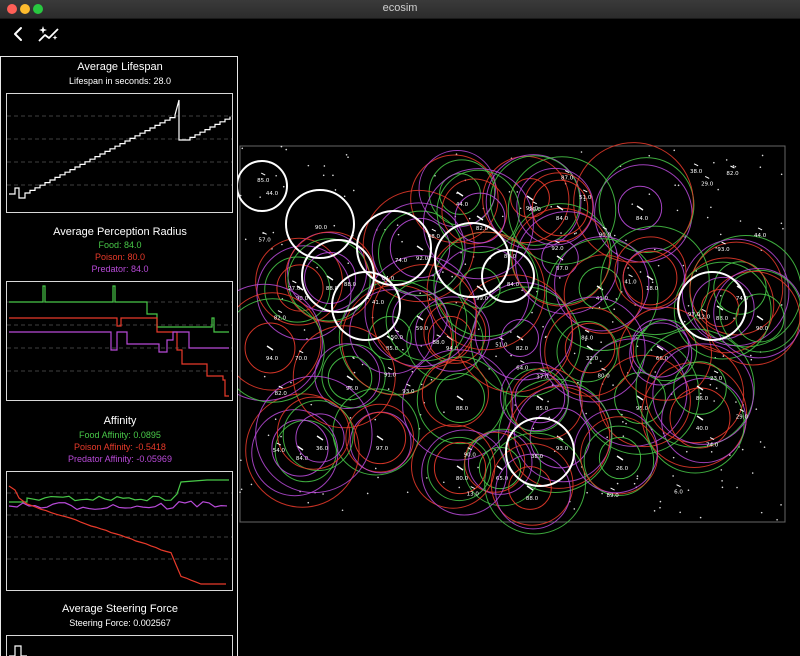  Describe the element at coordinates (382, 449) in the screenshot. I see `creature-label: 97.0` at that location.